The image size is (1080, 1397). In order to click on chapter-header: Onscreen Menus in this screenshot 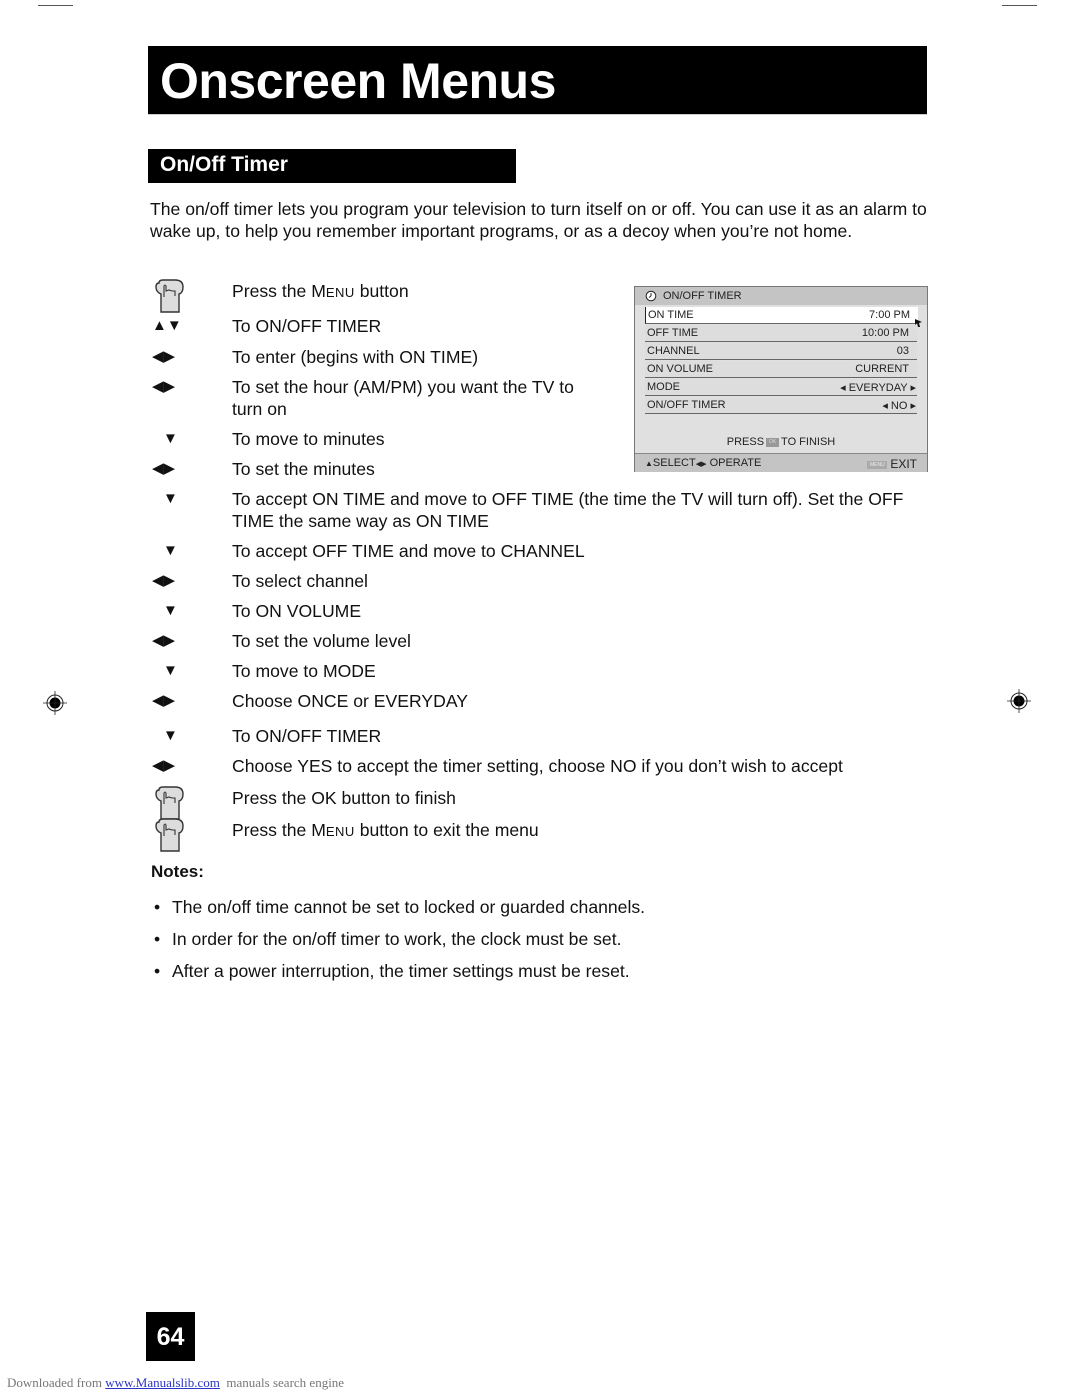, I will do `click(537, 80)`.